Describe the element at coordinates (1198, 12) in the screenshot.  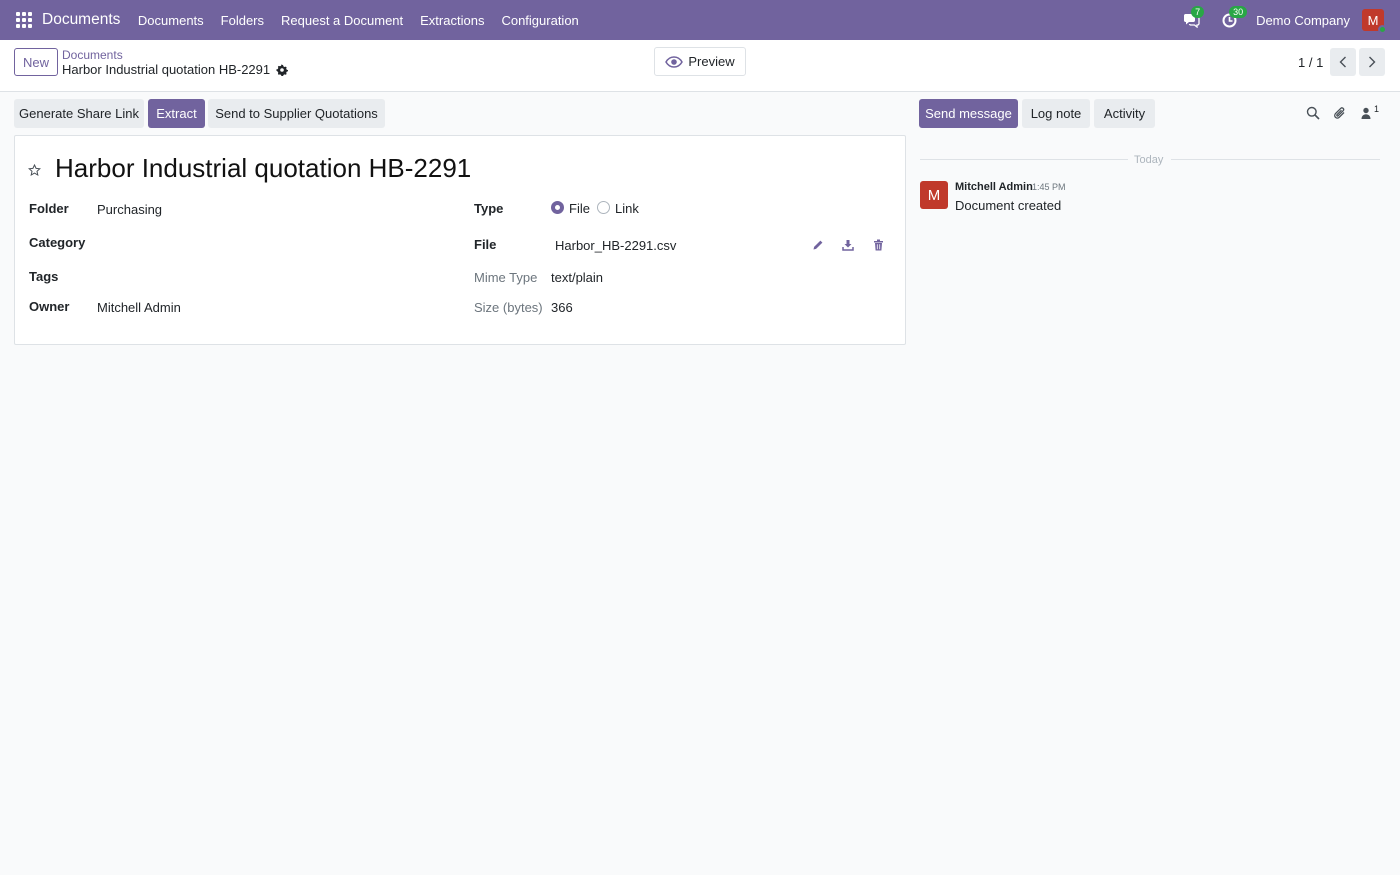
I see `messages-badge: 7` at that location.